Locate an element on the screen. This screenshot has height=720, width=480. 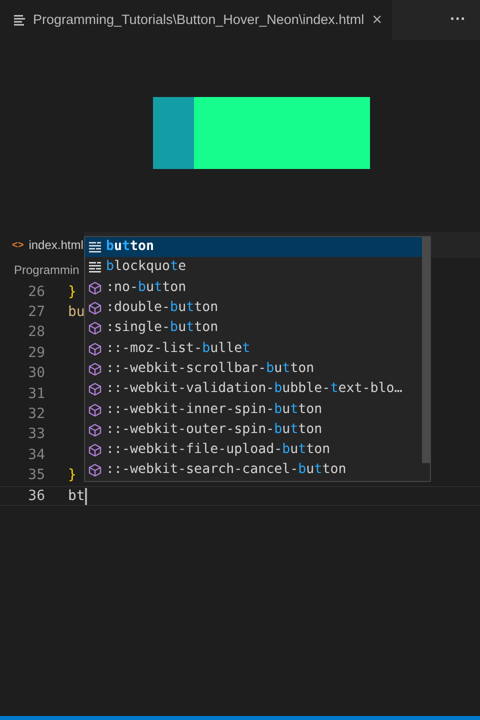
suggestion-item: ::-webkit-outer-spin-button is located at coordinates (253, 430).